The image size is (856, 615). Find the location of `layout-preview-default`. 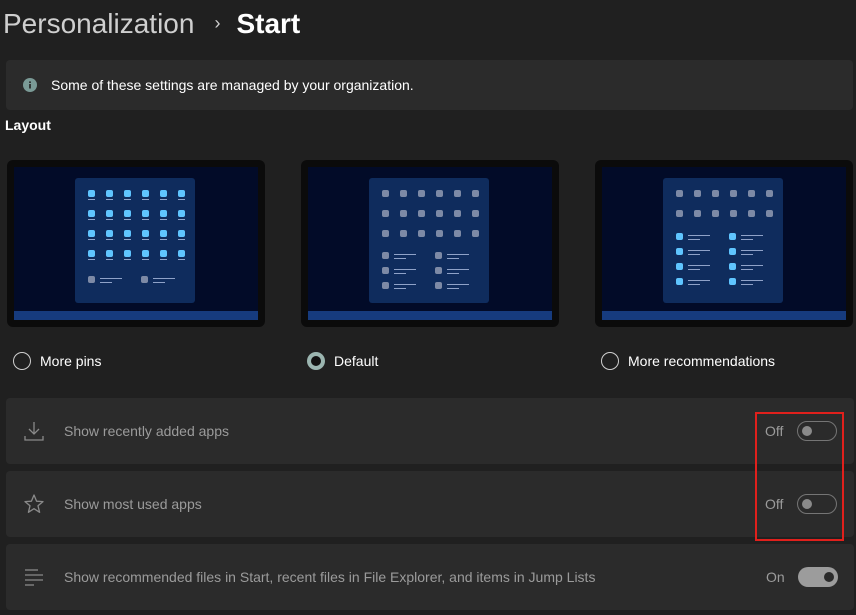

layout-preview-default is located at coordinates (430, 243).